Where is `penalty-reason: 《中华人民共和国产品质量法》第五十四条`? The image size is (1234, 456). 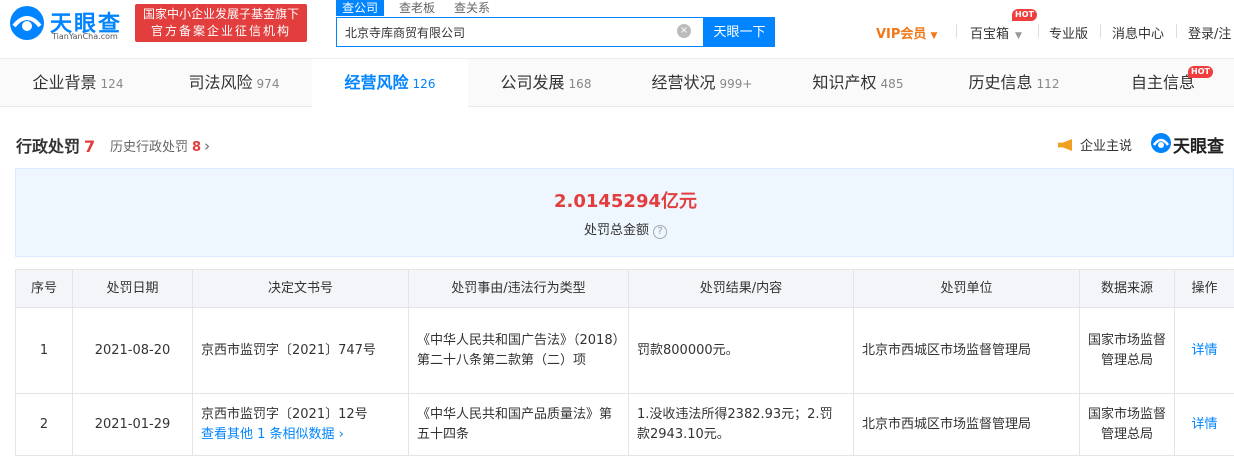 penalty-reason: 《中华人民共和国产品质量法》第五十四条 is located at coordinates (519, 425).